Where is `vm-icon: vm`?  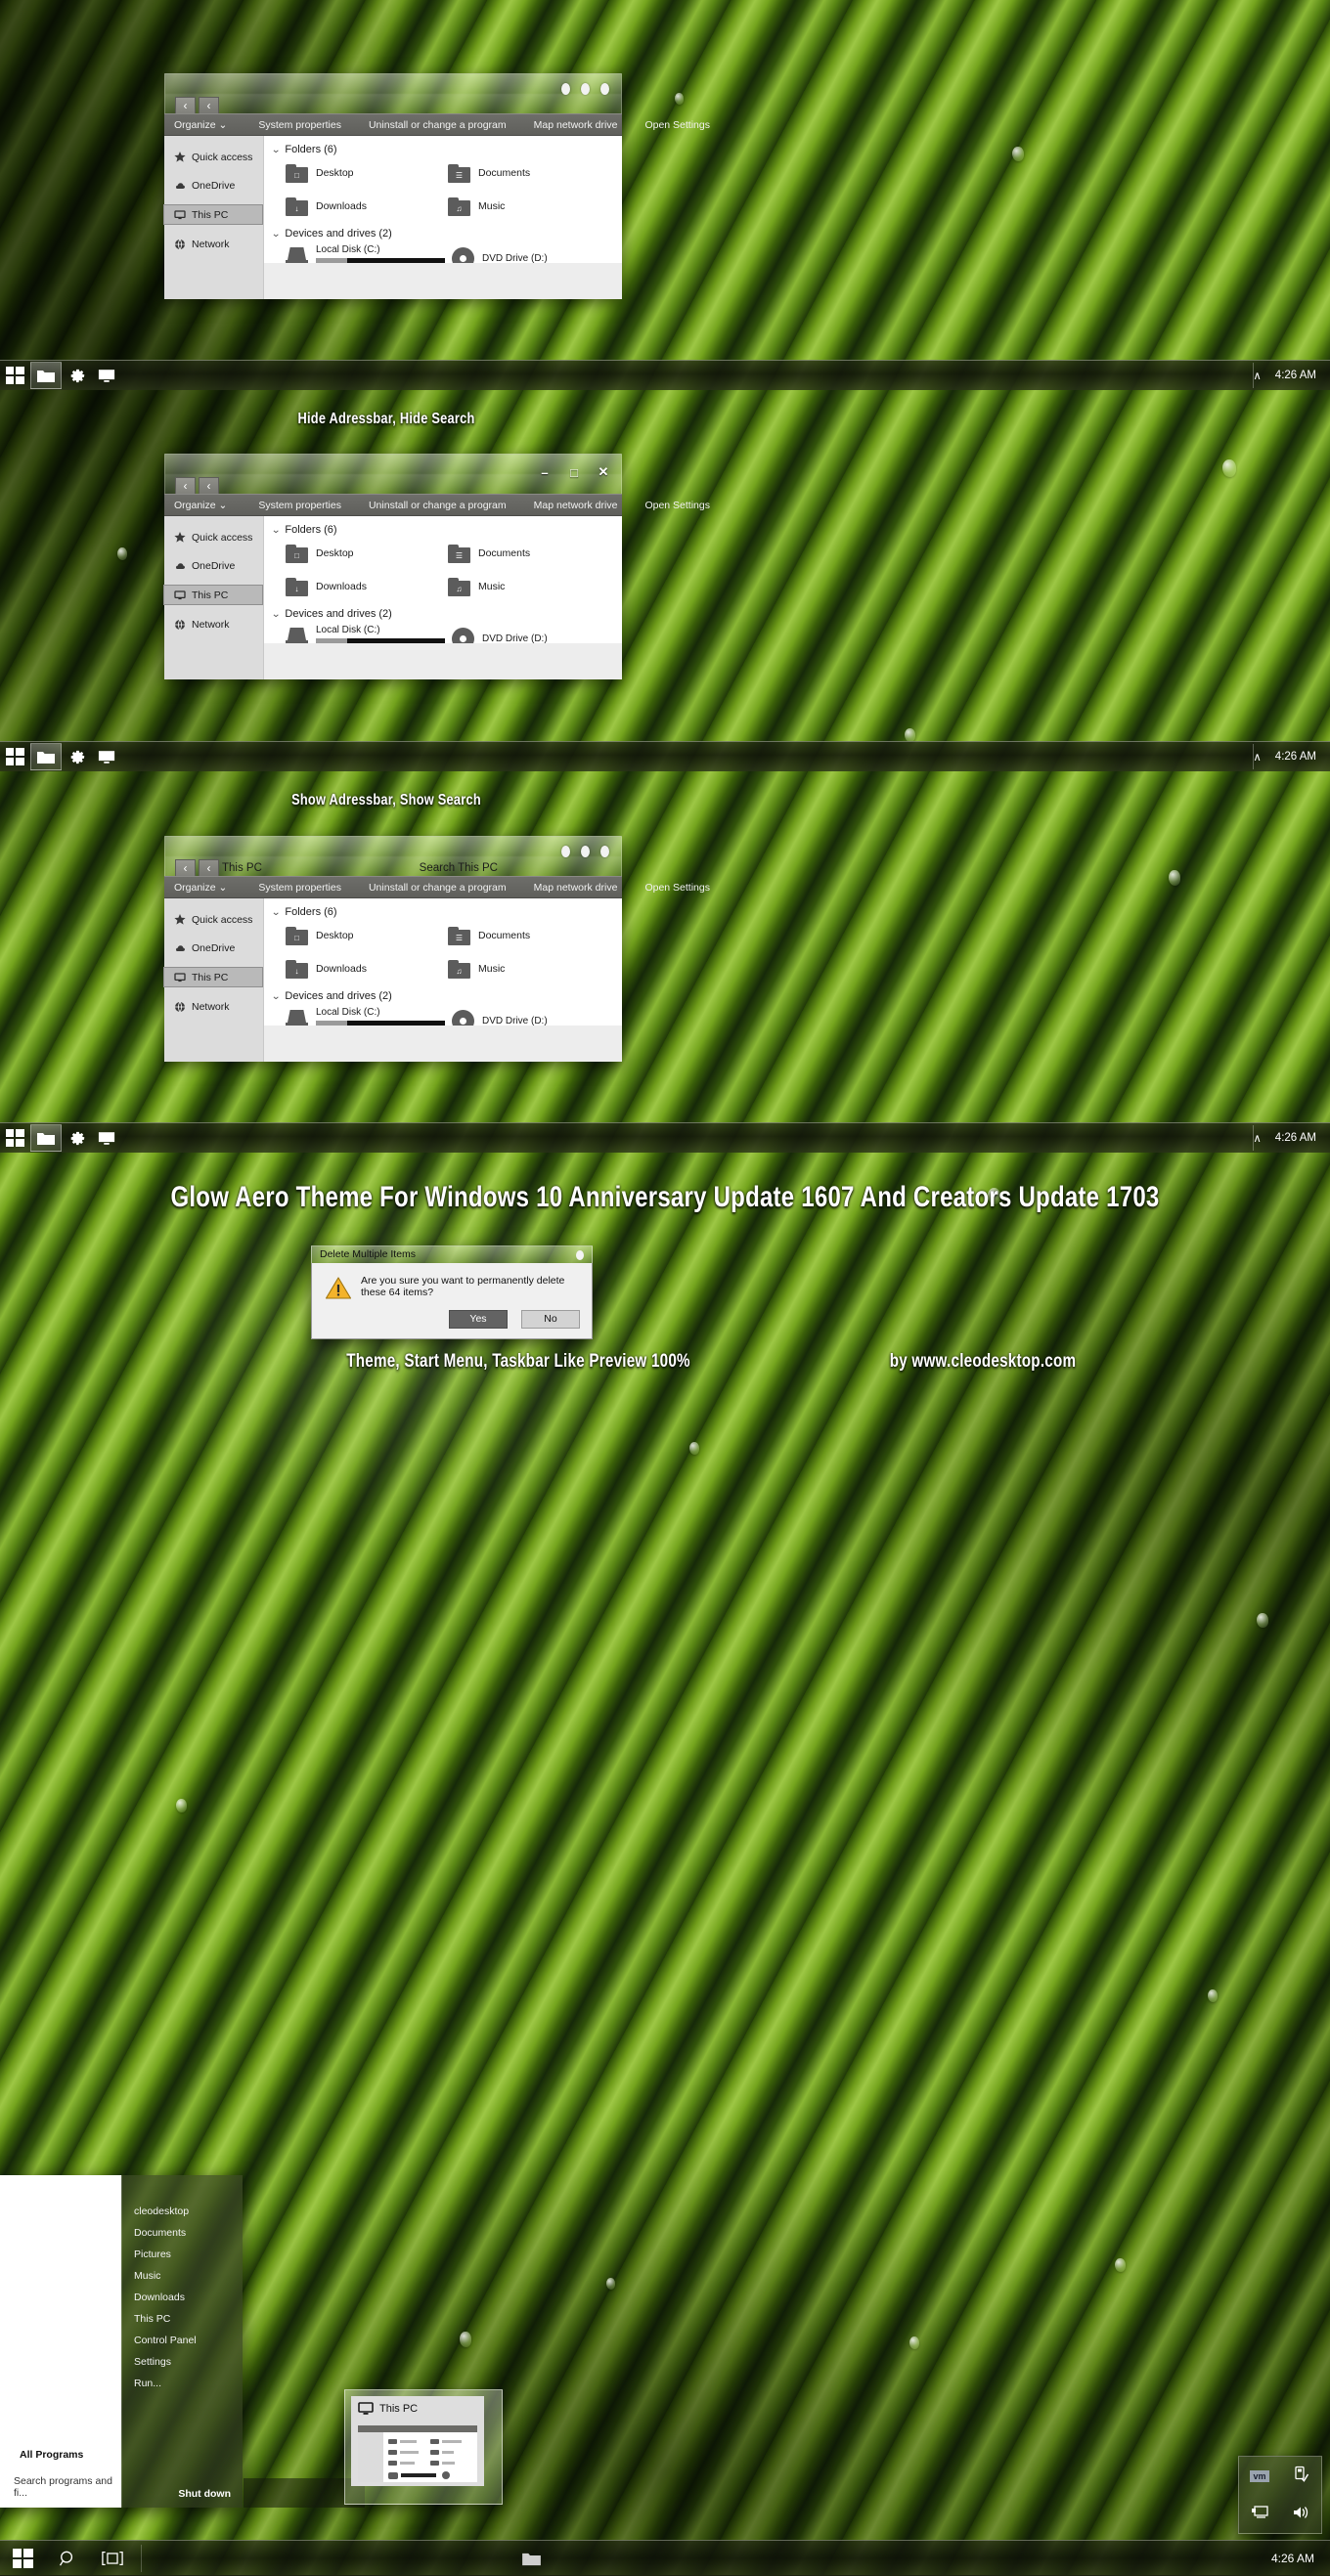 vm-icon: vm is located at coordinates (1259, 2476).